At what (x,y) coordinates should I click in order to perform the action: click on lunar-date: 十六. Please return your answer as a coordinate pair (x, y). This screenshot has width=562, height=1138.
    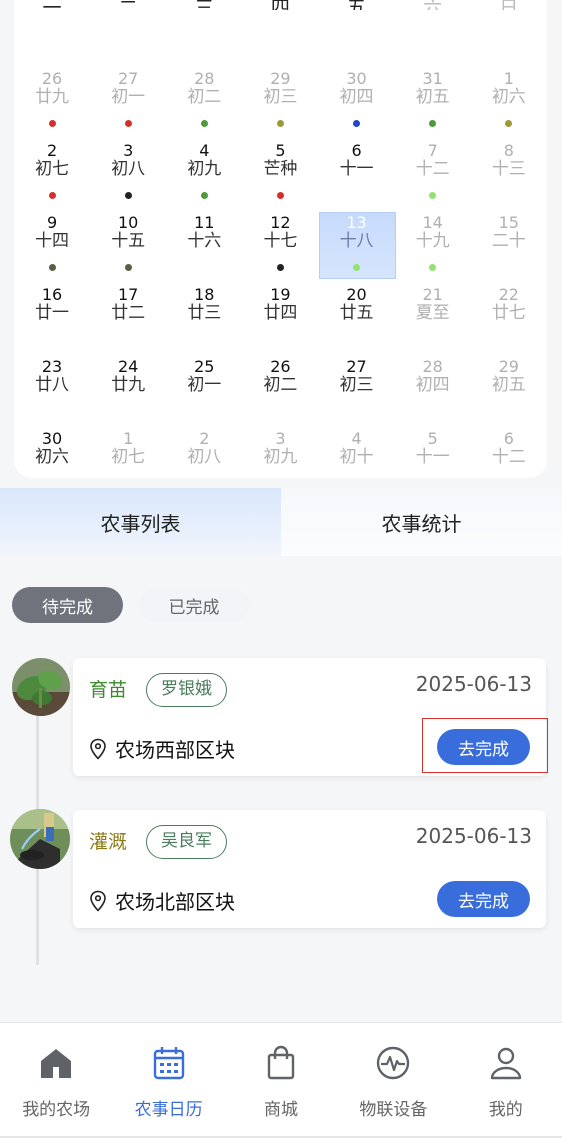
    Looking at the image, I should click on (204, 241).